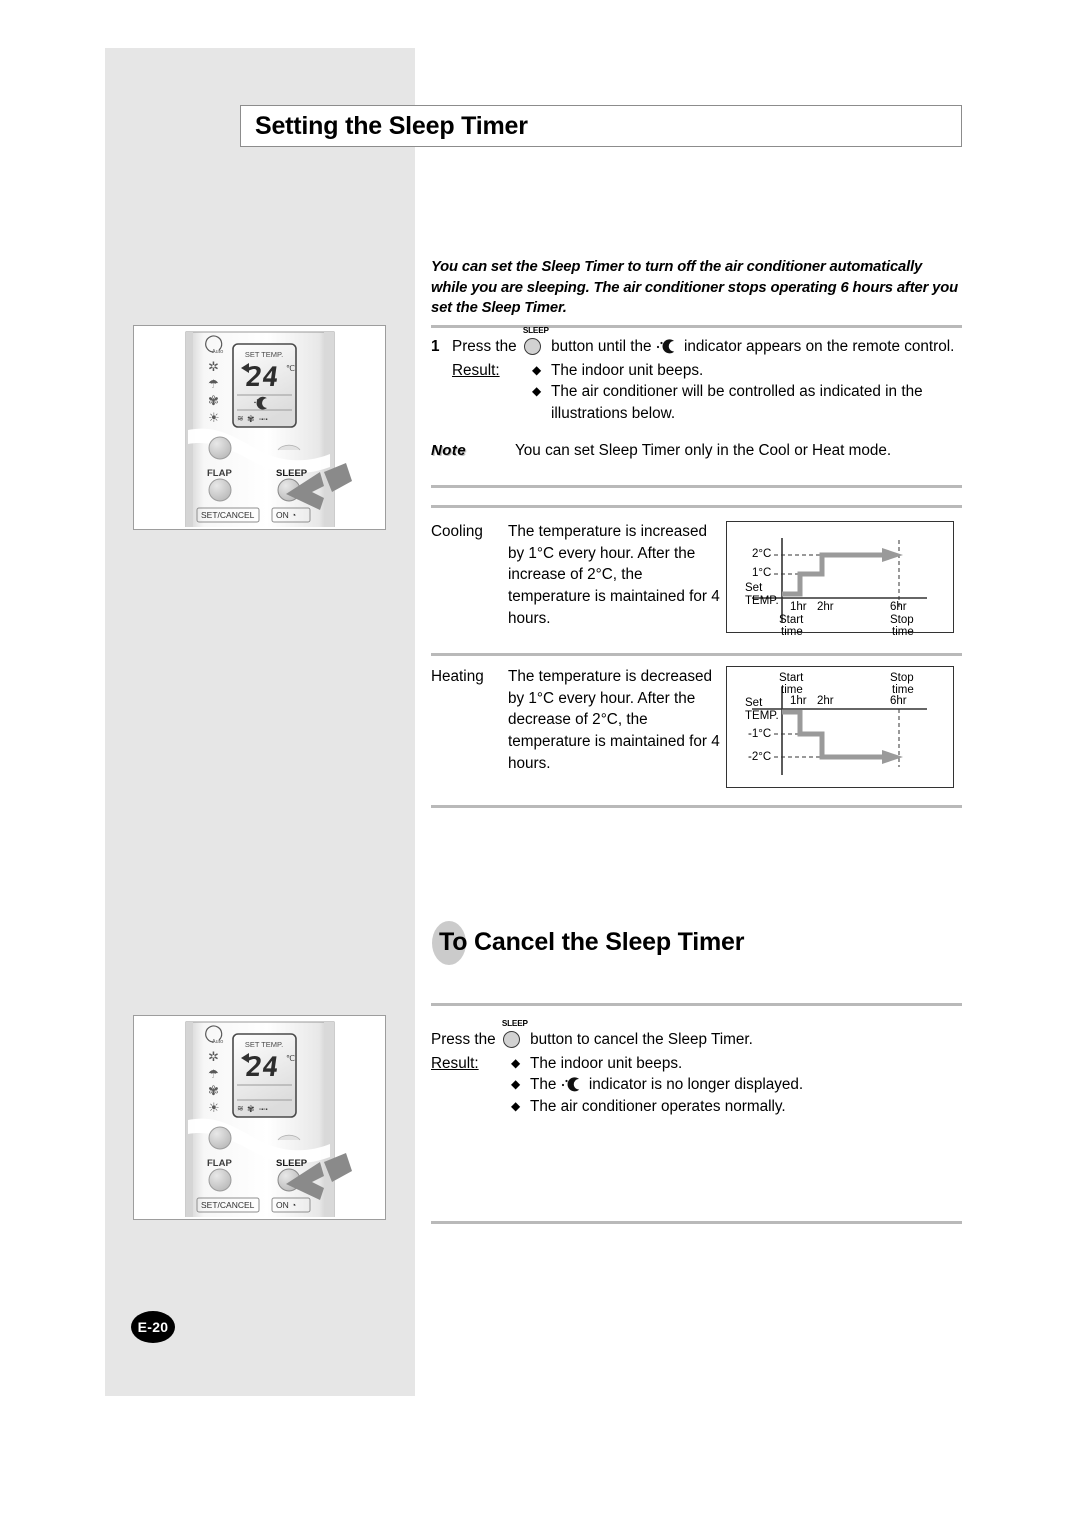 The image size is (1080, 1525). Describe the element at coordinates (543, 1084) in the screenshot. I see `cancel-bullet-2-pre: The` at that location.